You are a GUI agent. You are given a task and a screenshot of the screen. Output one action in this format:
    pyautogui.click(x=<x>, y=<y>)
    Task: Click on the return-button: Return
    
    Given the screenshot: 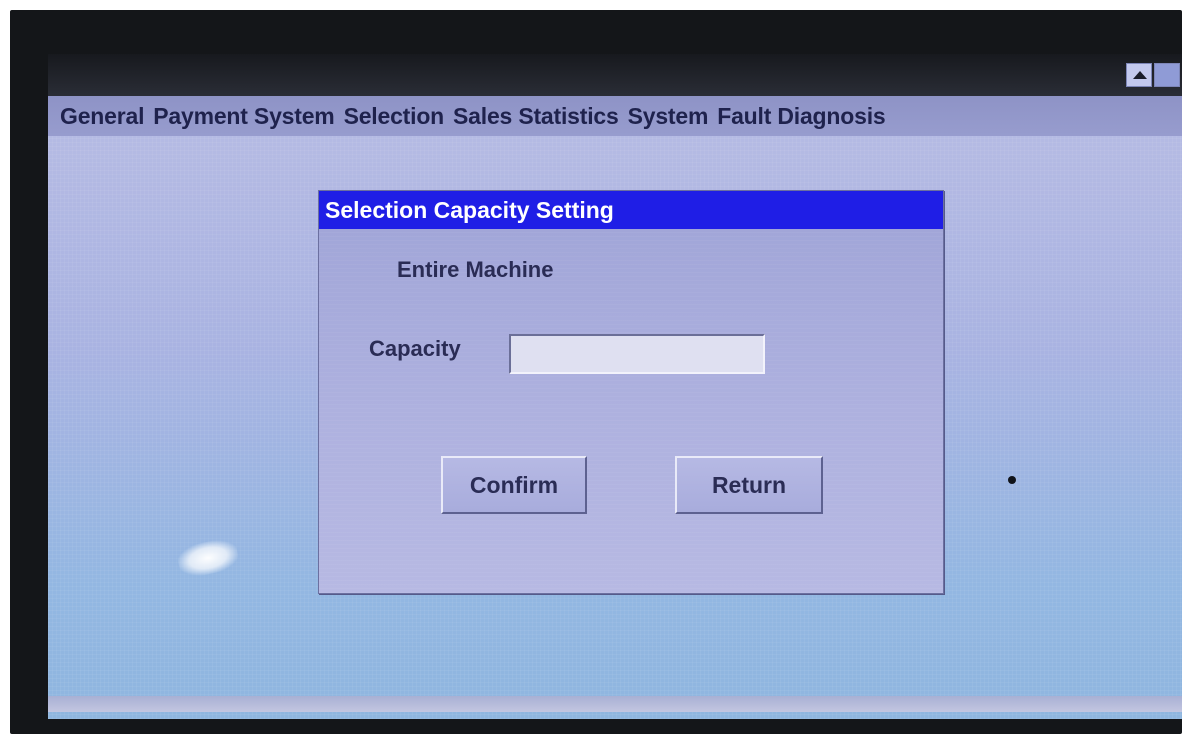 What is the action you would take?
    pyautogui.click(x=749, y=485)
    